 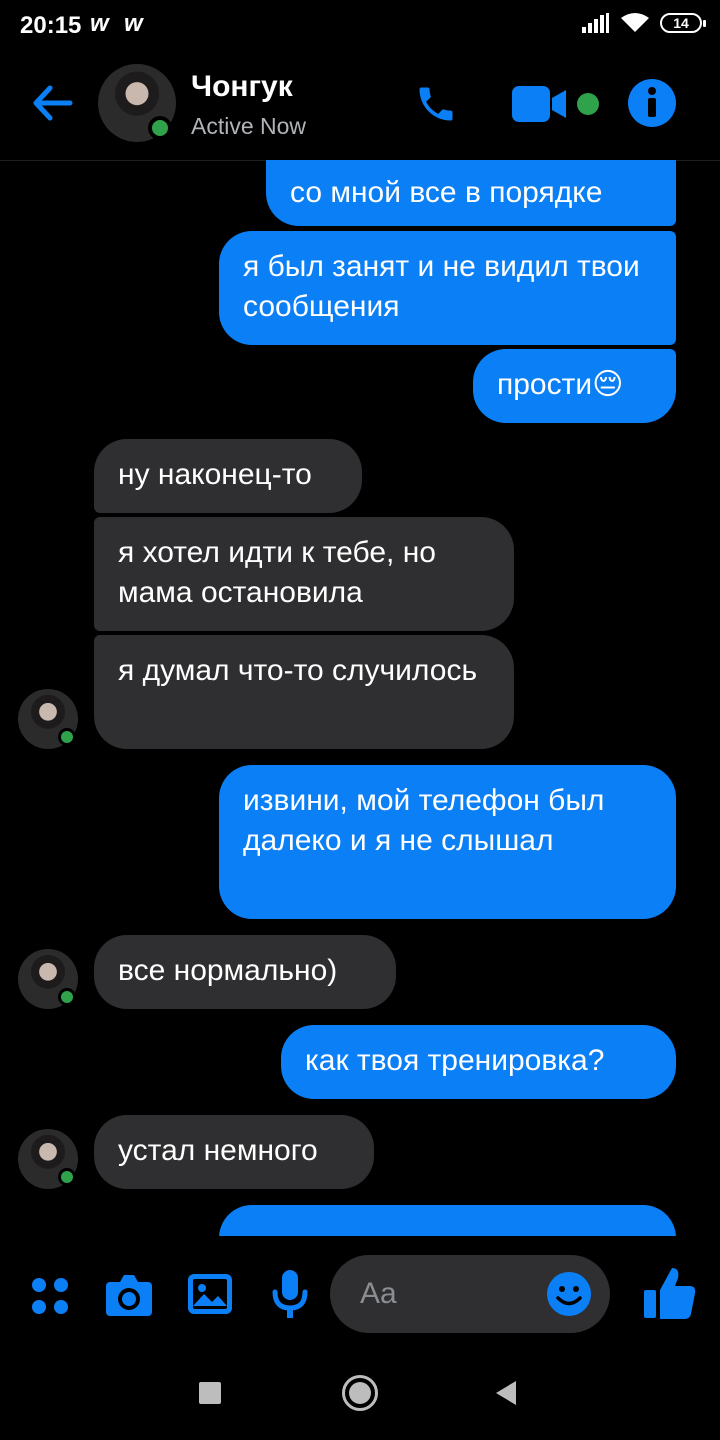 I want to click on incoming-message: я хотел идти к тебе, но мама остановила, so click(x=304, y=574).